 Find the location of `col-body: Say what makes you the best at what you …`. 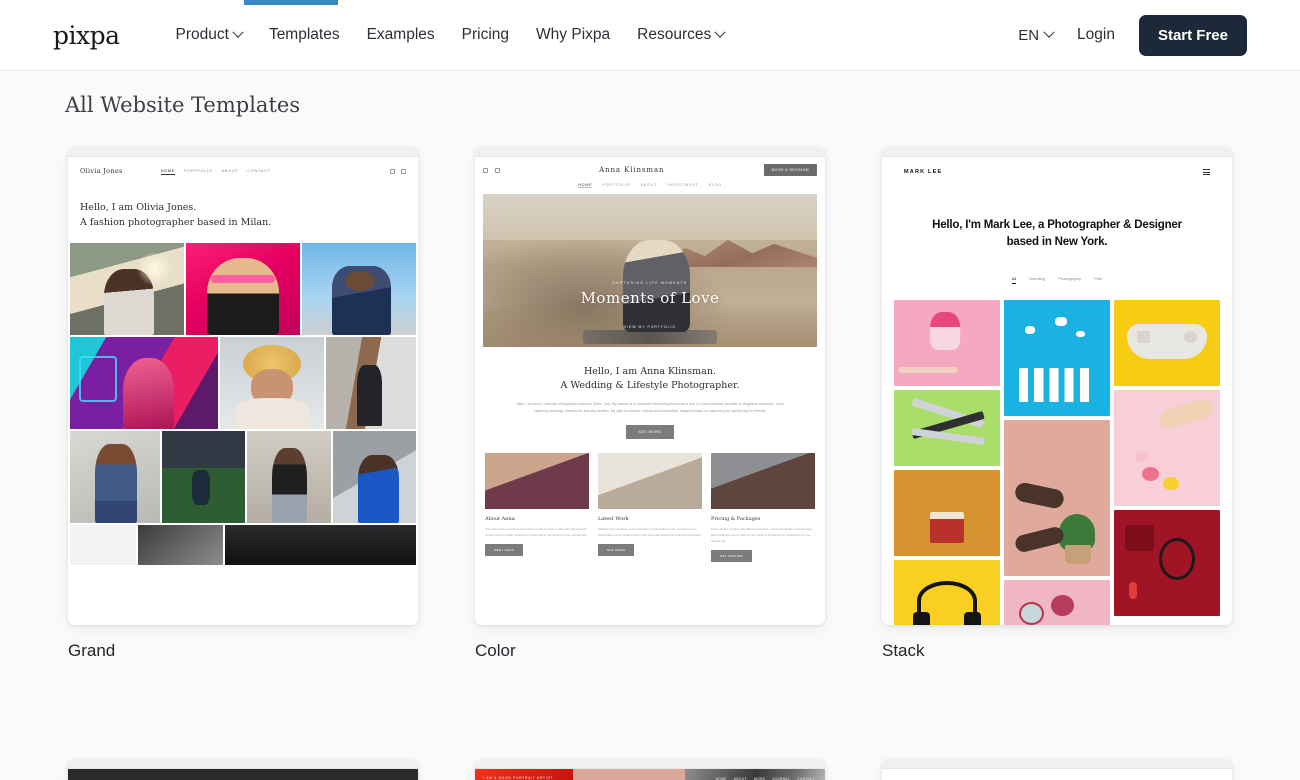

col-body: Say what makes you the best at what you … is located at coordinates (536, 532).